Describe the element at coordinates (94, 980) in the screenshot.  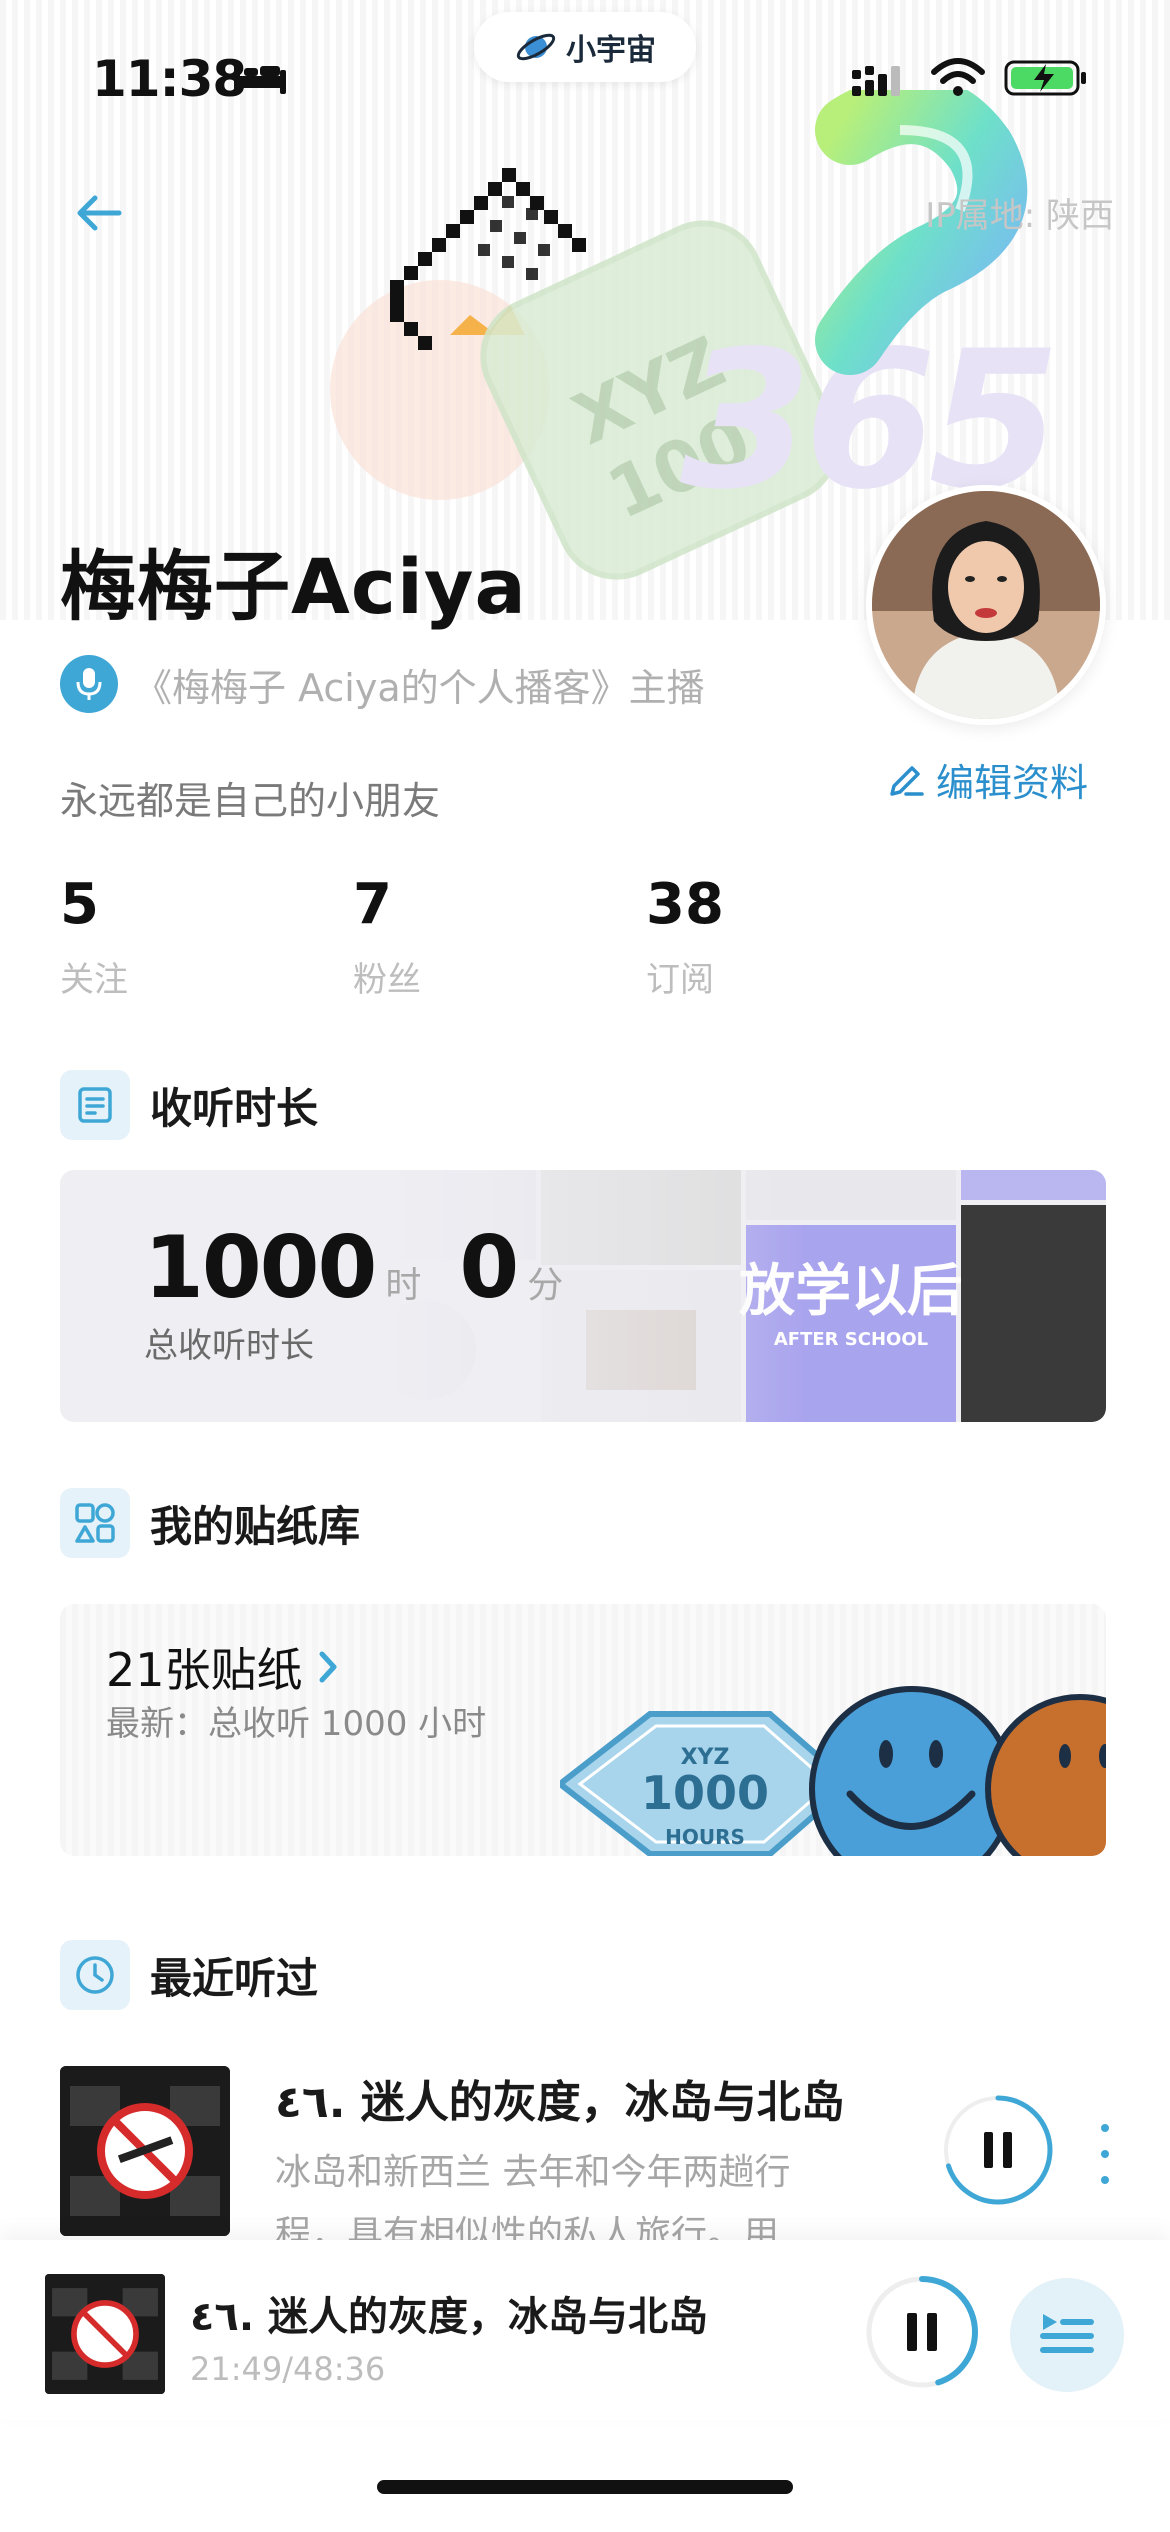
I see `stat-label: 关注` at that location.